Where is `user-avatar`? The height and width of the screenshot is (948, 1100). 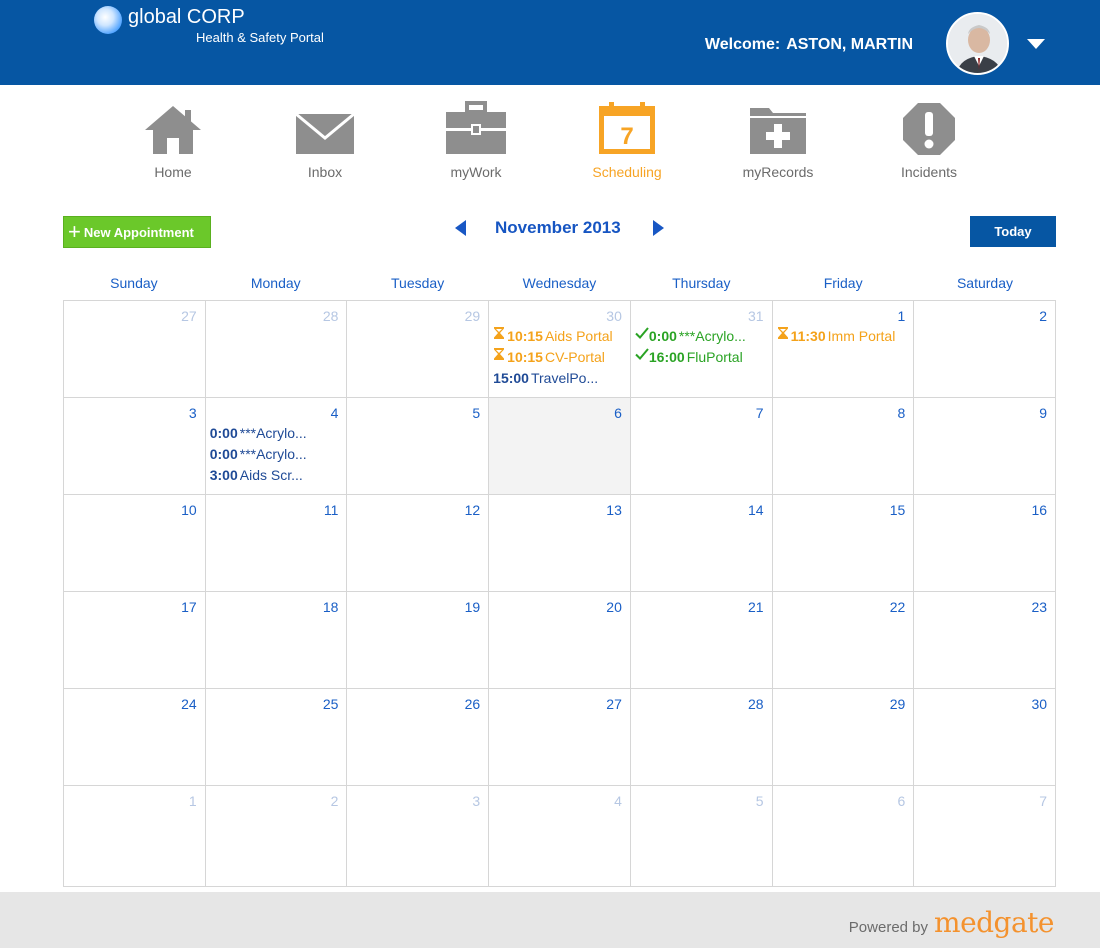 user-avatar is located at coordinates (977, 43).